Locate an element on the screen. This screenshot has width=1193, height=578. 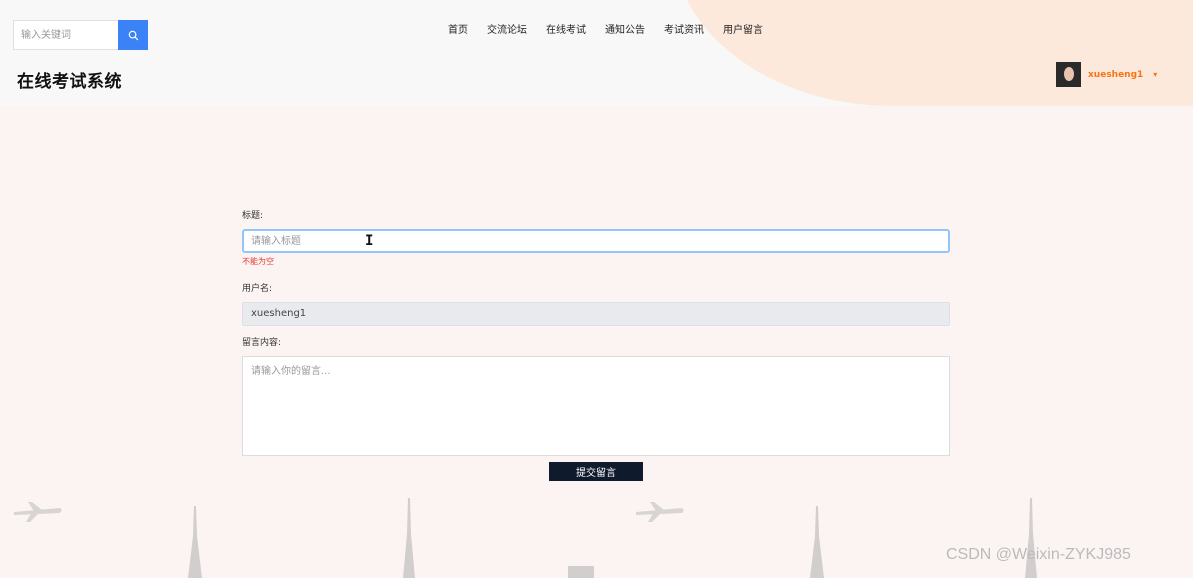
message-textarea is located at coordinates (596, 406).